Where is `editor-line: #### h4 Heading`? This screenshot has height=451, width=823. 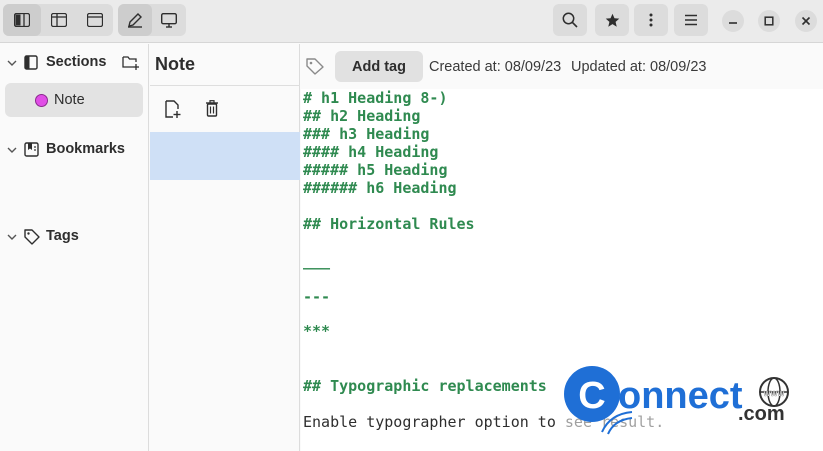 editor-line: #### h4 Heading is located at coordinates (371, 152).